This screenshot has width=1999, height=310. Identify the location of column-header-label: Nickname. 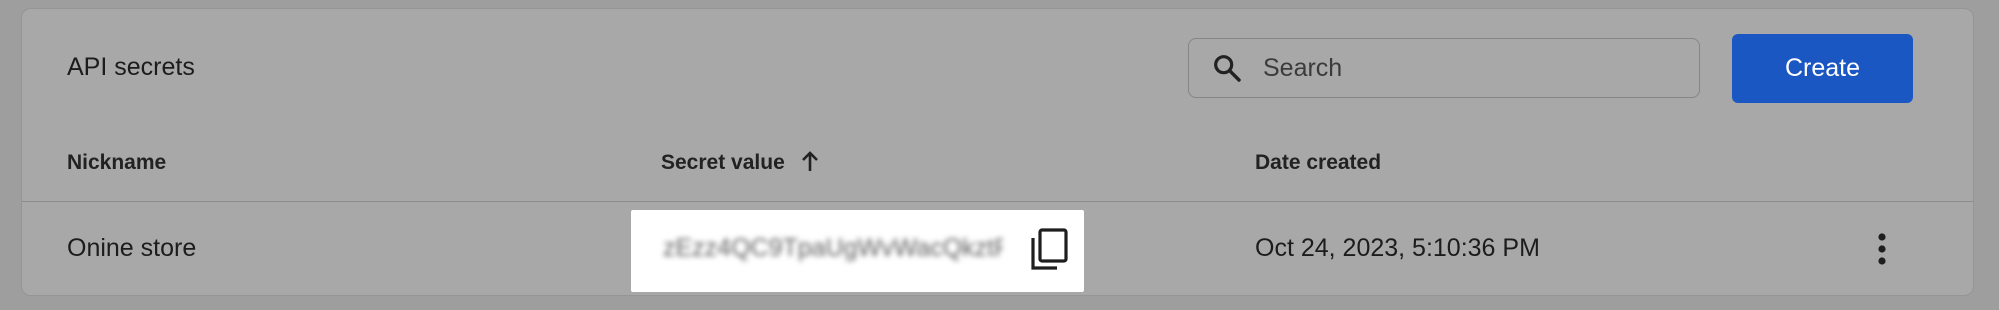
(117, 162).